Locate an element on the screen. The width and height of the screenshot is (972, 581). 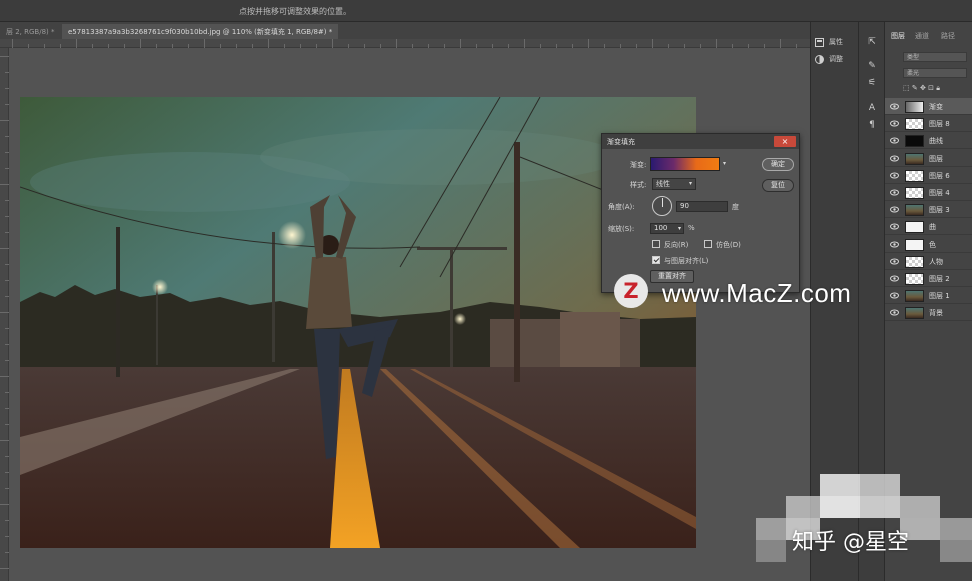
layer-row: 背景 is located at coordinates (928, 313).